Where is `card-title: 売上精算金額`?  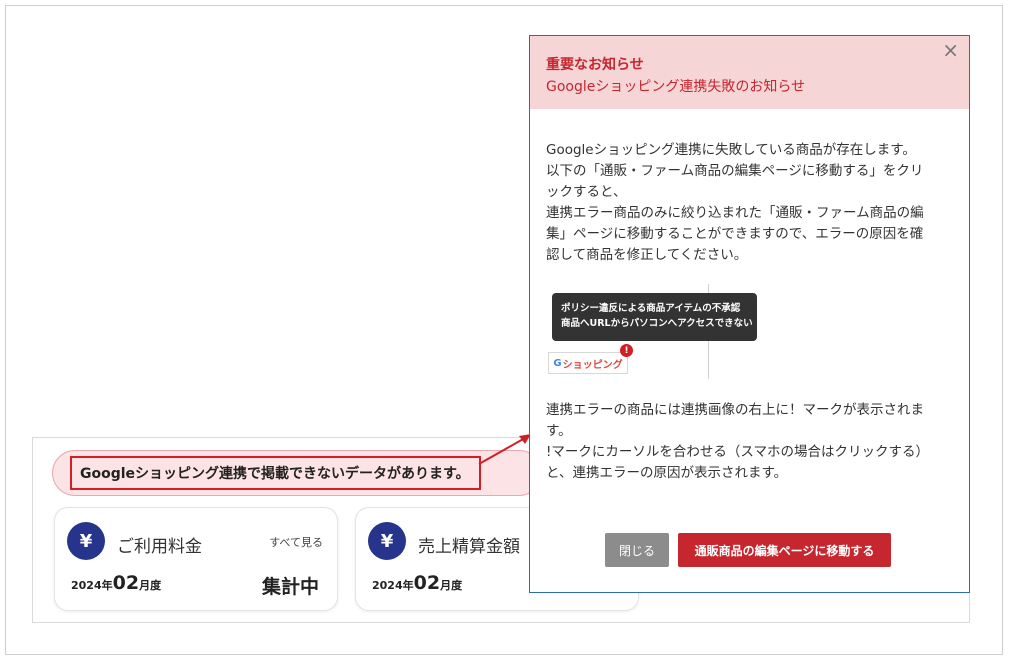
card-title: 売上精算金額 is located at coordinates (469, 547).